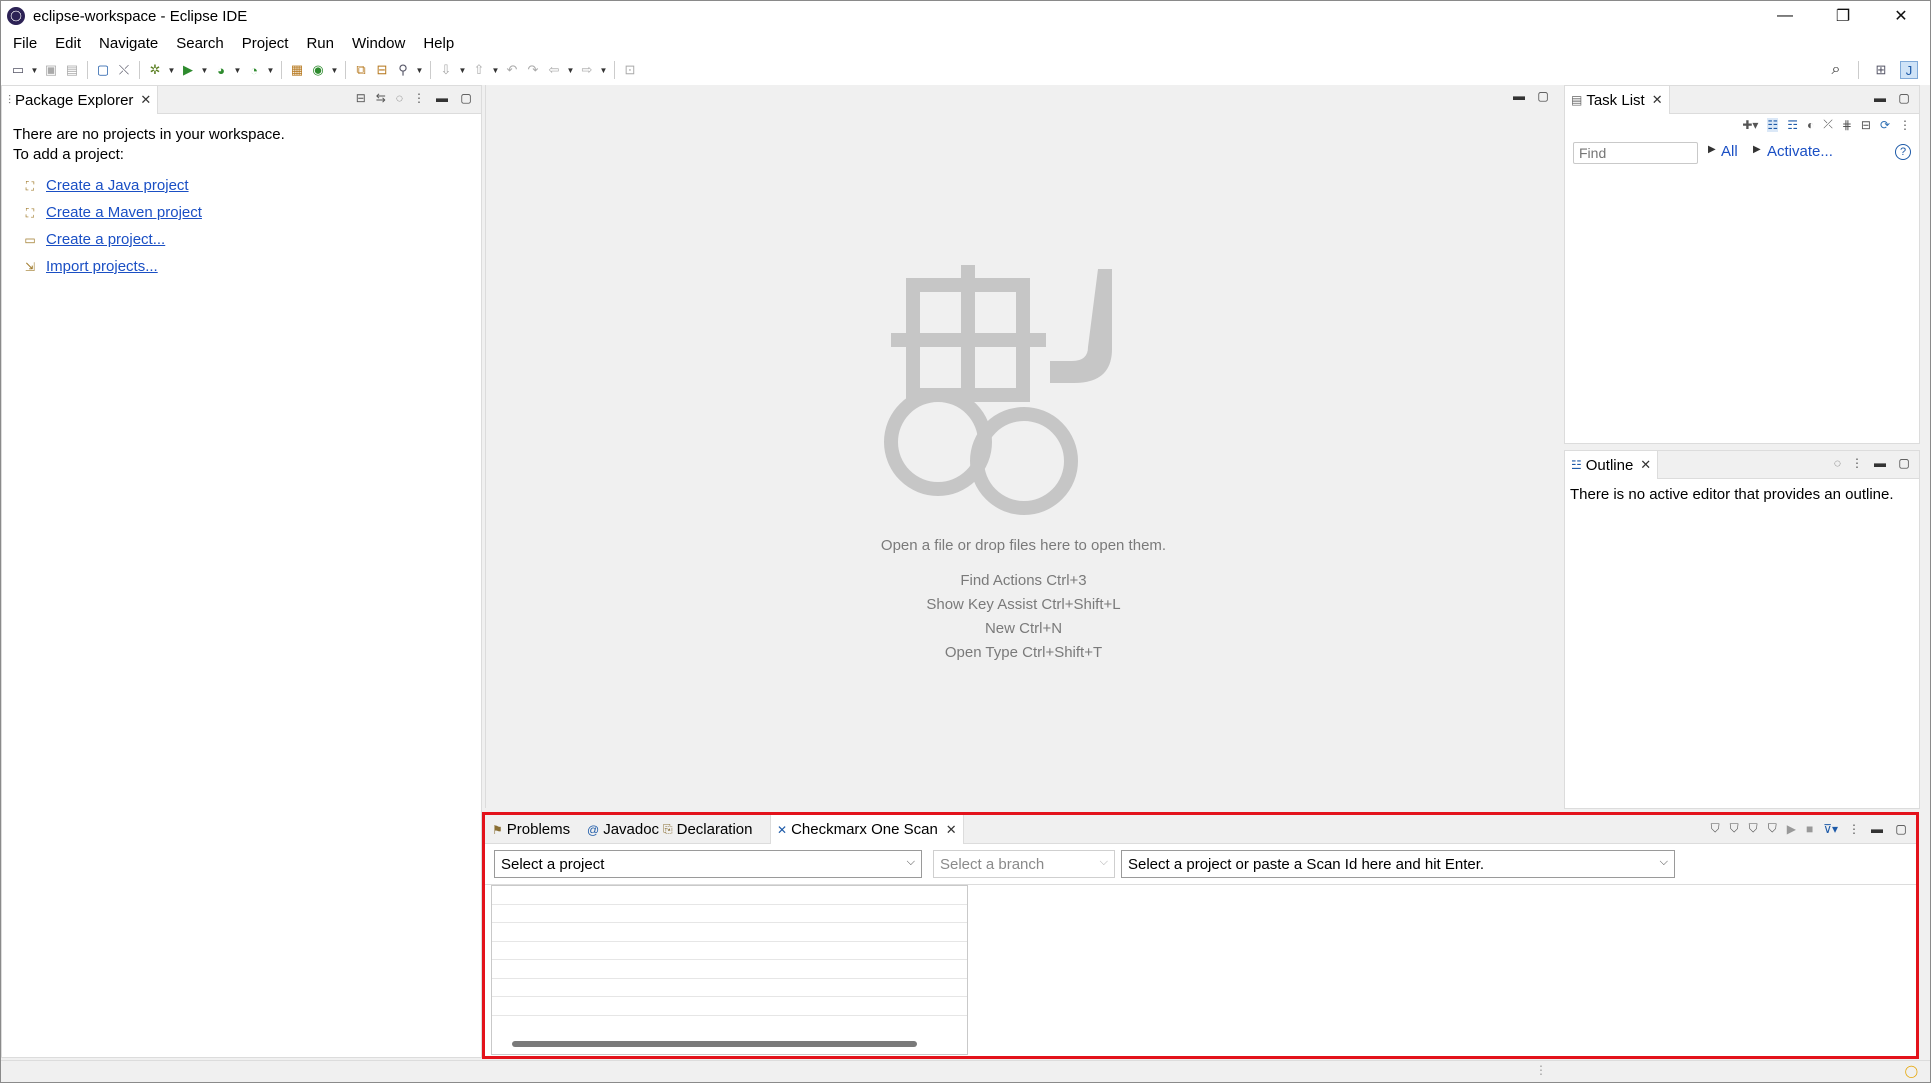 The width and height of the screenshot is (1931, 1083). I want to click on stop-scan-icon: ■, so click(1809, 829).